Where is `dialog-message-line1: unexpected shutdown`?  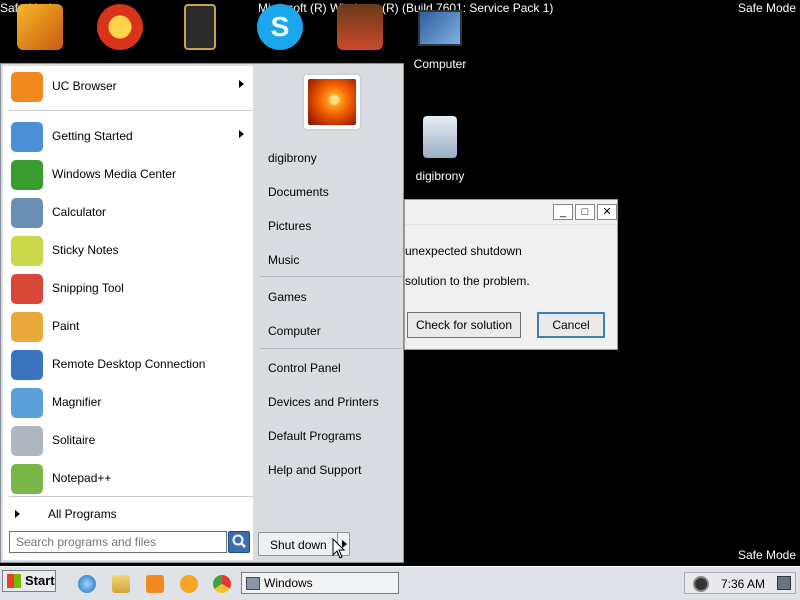
dialog-message-line1: unexpected shutdown is located at coordinates (463, 251).